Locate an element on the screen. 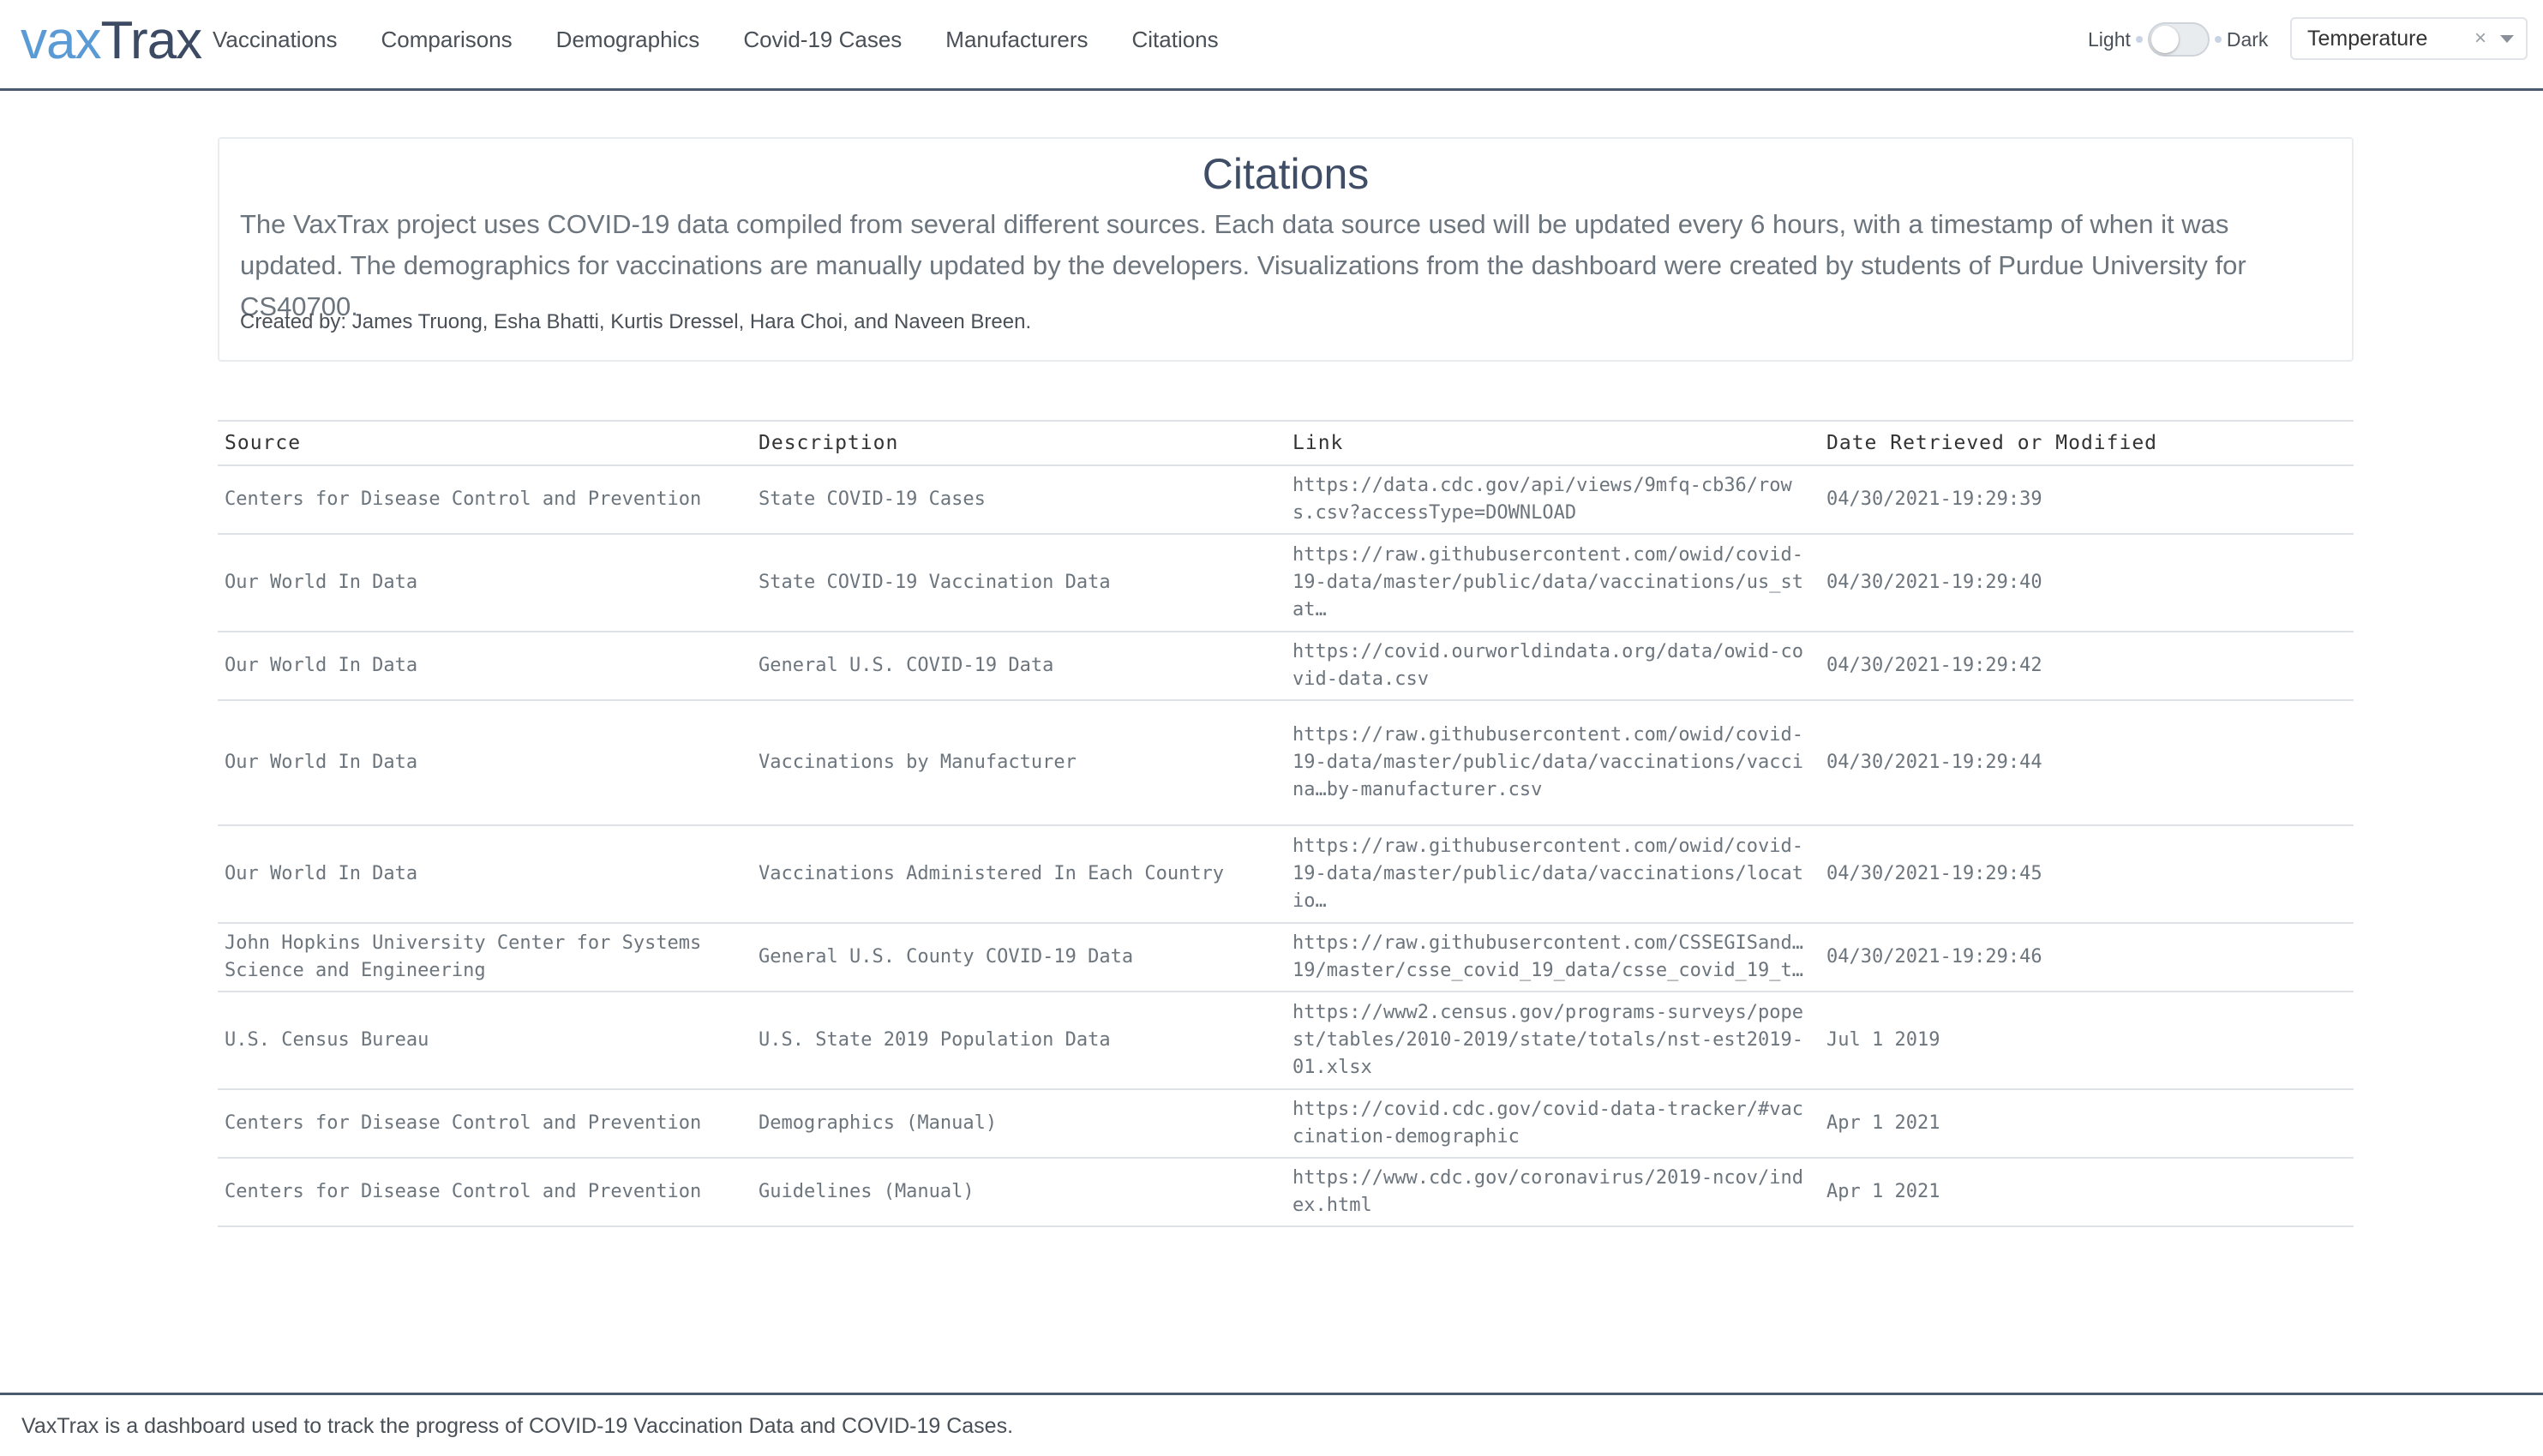 The image size is (2543, 1456). dark-mode-toggle is located at coordinates (2178, 40).